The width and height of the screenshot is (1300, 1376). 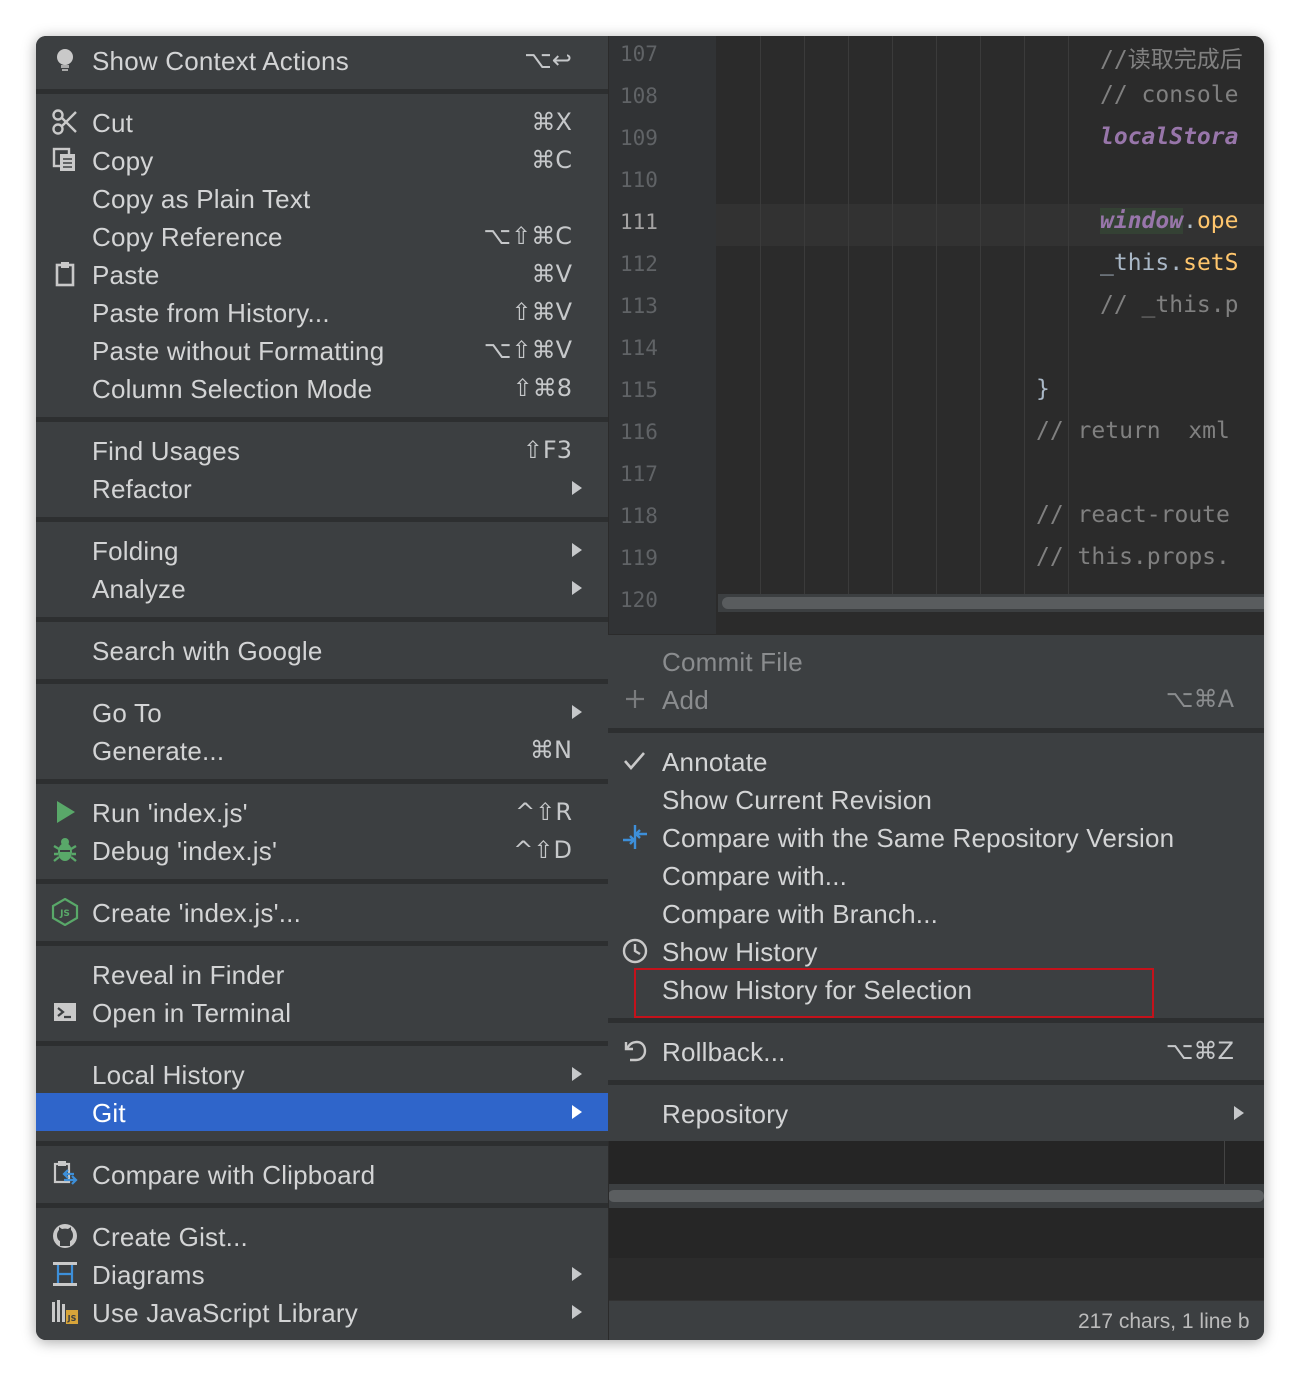 I want to click on menu-item-label: Local History, so click(x=168, y=1075).